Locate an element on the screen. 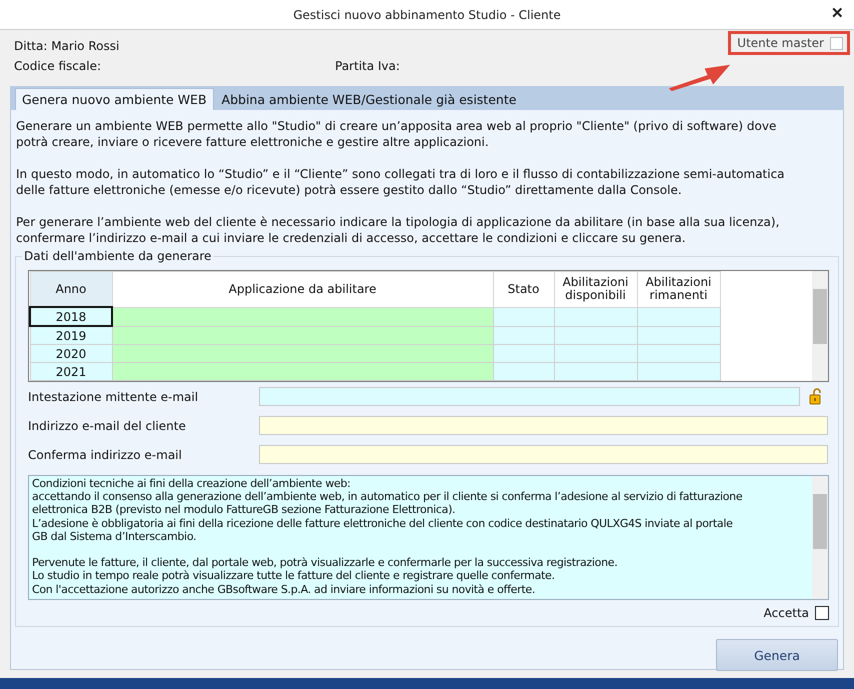 The height and width of the screenshot is (689, 854). paragraph: In questo modo, in automatico lo “Studio” e il “Cliente” sono collegati tra di loro e il flusso di contabilizzazione semi-automatica delle fatture elettroniche (emesse e/o ricevute) potrà essere gestito dallo “Studio” direttamente dalla Console. is located at coordinates (401, 182).